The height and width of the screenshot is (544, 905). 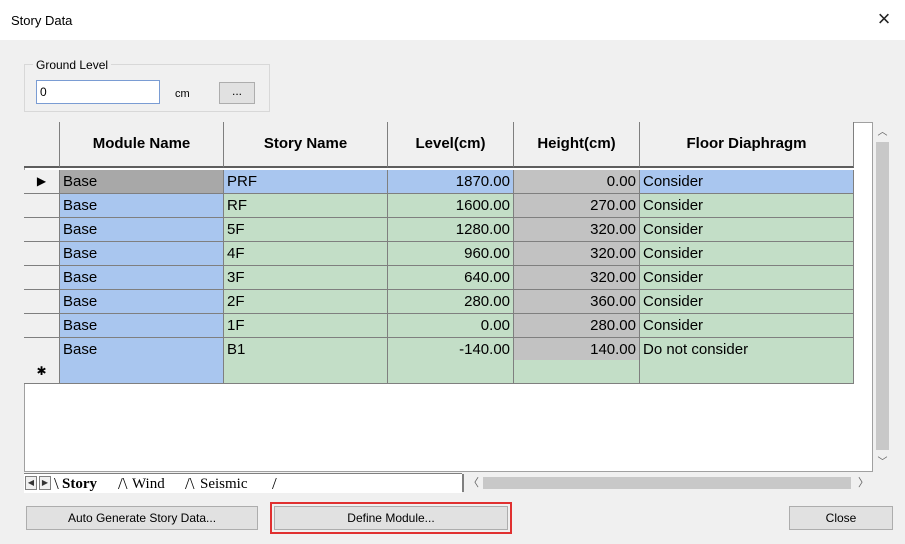 What do you see at coordinates (577, 350) in the screenshot?
I see `height-cell: 140.00` at bounding box center [577, 350].